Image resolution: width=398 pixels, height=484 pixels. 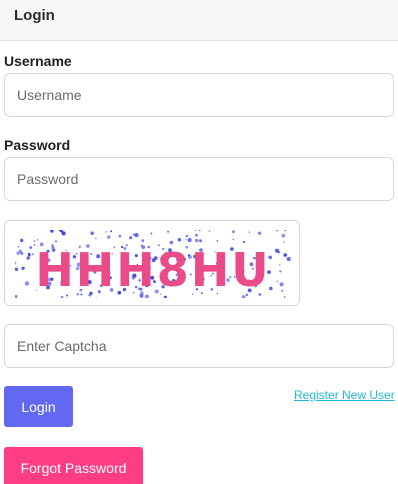 What do you see at coordinates (199, 20) in the screenshot?
I see `card-header: Login` at bounding box center [199, 20].